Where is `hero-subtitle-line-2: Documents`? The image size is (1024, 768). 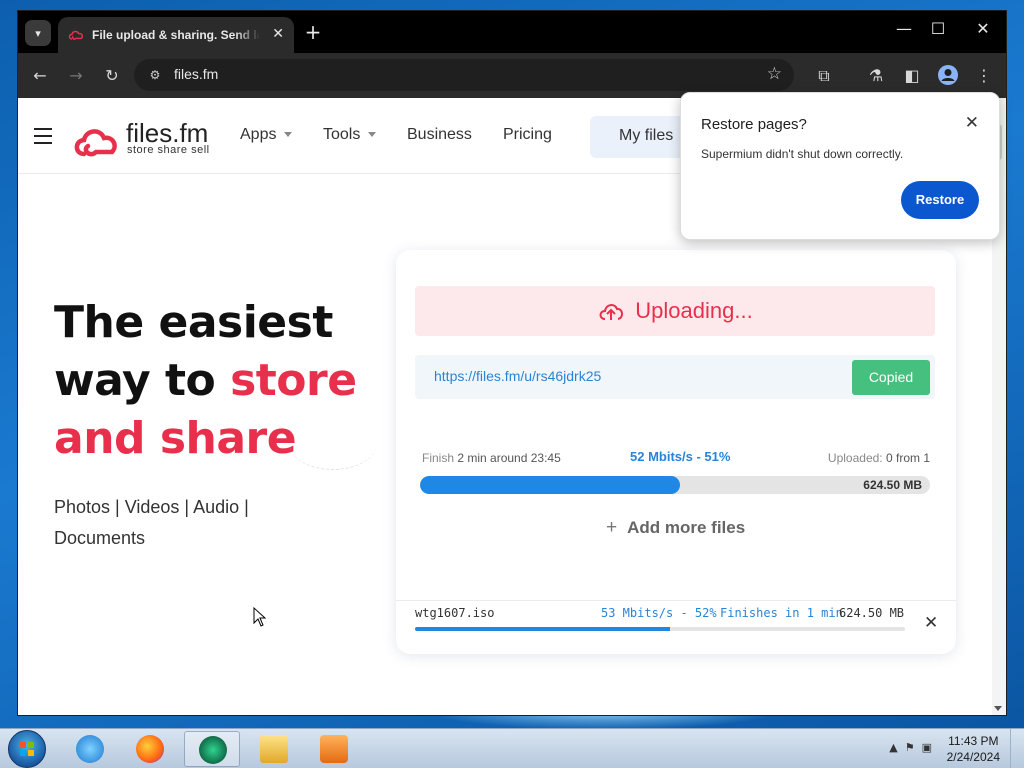
hero-subtitle-line-2: Documents is located at coordinates (100, 538).